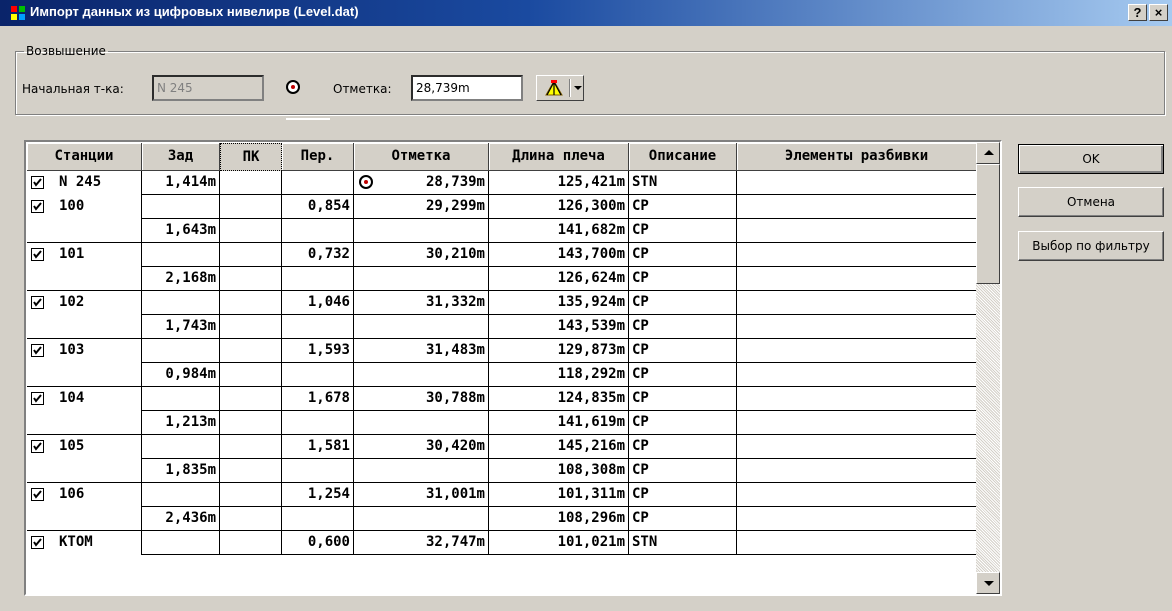 The width and height of the screenshot is (1172, 611). Describe the element at coordinates (559, 327) in the screenshot. I see `length-cell: 143,539m` at that location.